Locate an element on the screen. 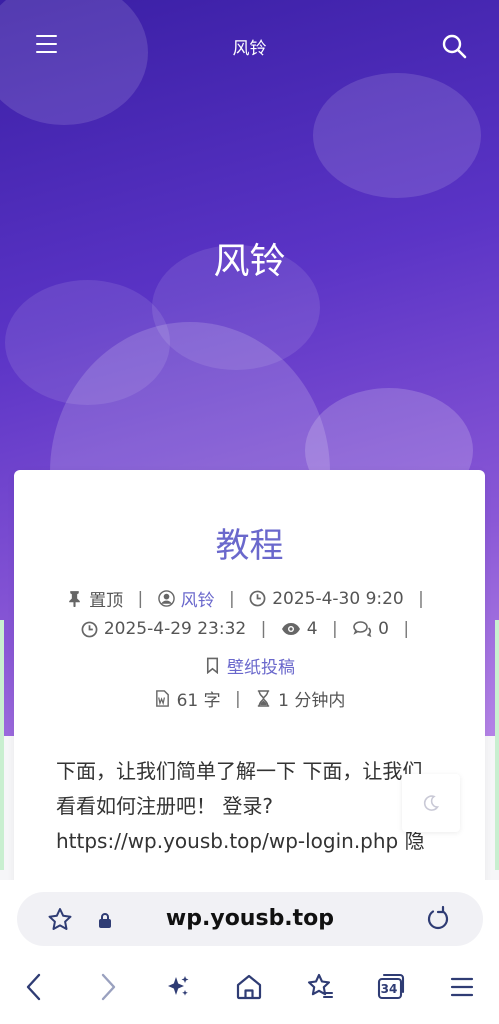 The height and width of the screenshot is (1024, 499). moon-icon is located at coordinates (431, 803).